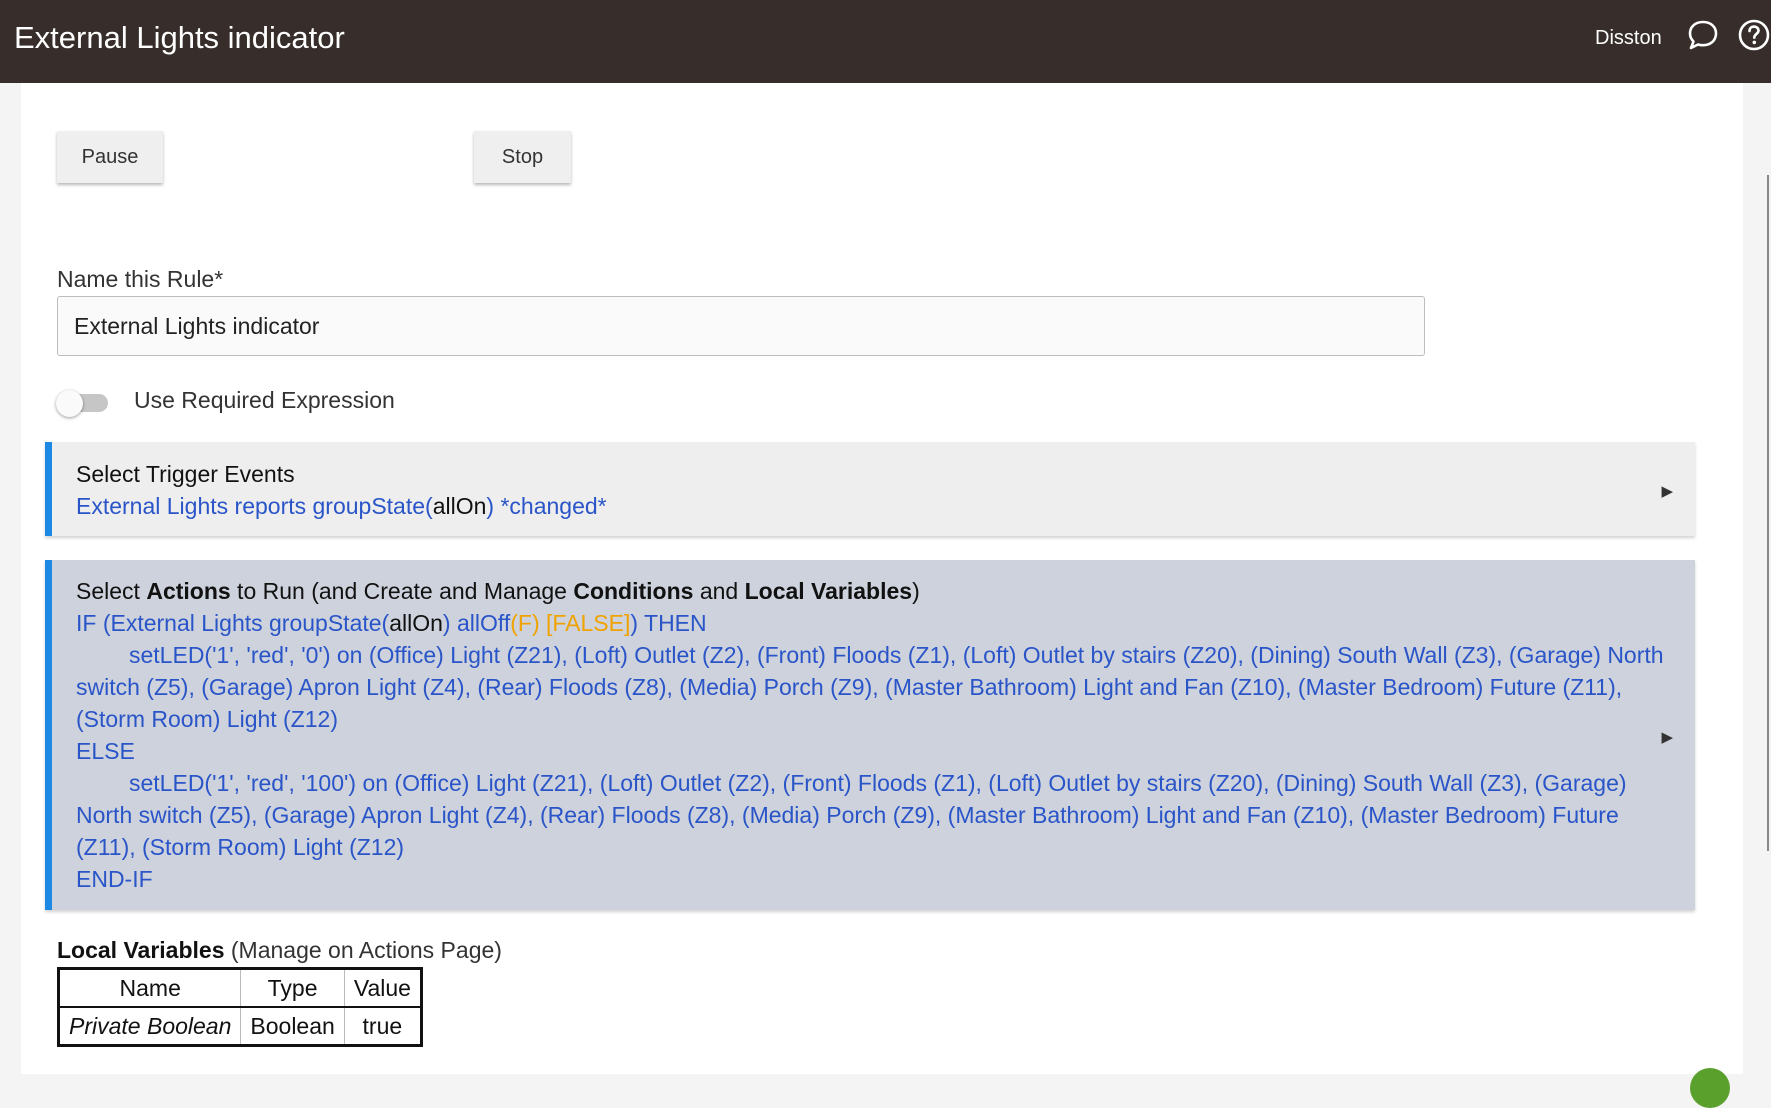 Image resolution: width=1771 pixels, height=1108 pixels. What do you see at coordinates (1754, 35) in the screenshot?
I see `help-icon` at bounding box center [1754, 35].